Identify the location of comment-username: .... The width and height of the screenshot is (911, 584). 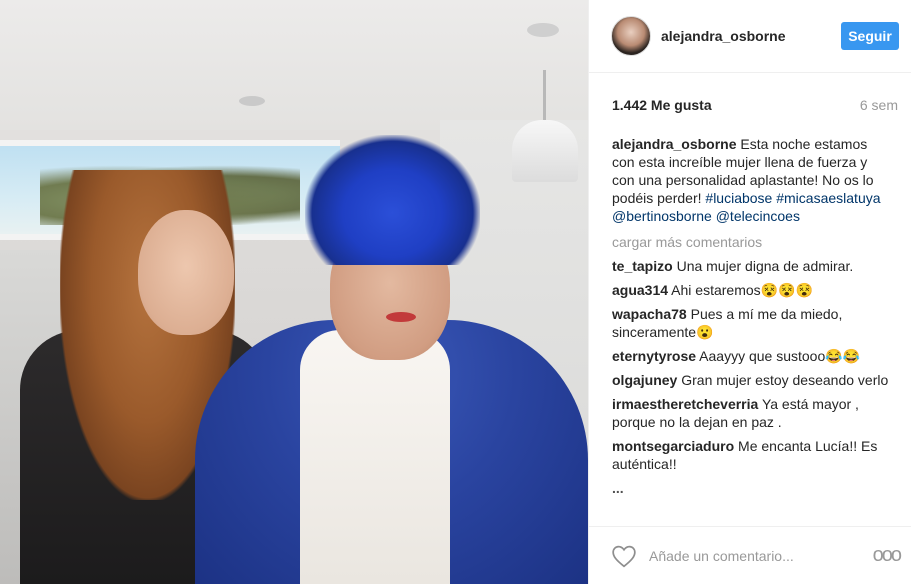
(618, 488).